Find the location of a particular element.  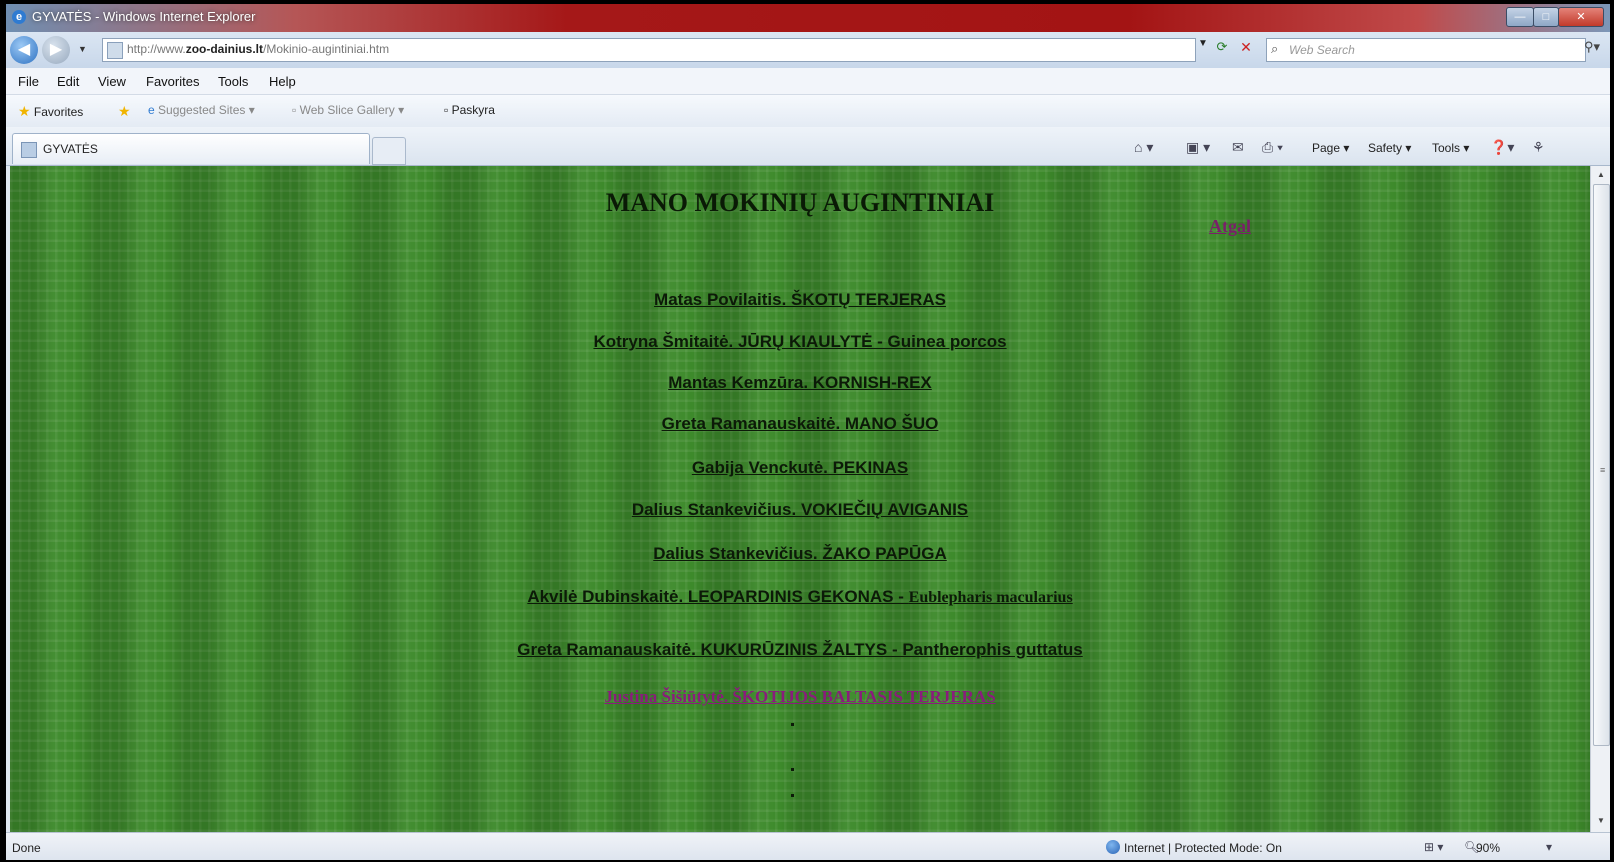

tab-label: GYVATĖS is located at coordinates (70, 149).